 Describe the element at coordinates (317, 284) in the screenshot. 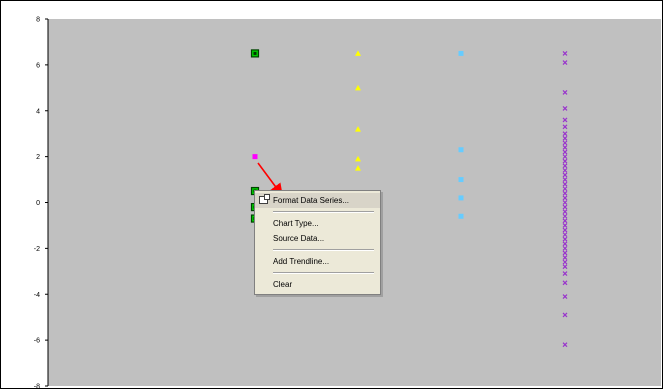

I see `menu-item-clear: Clear` at that location.